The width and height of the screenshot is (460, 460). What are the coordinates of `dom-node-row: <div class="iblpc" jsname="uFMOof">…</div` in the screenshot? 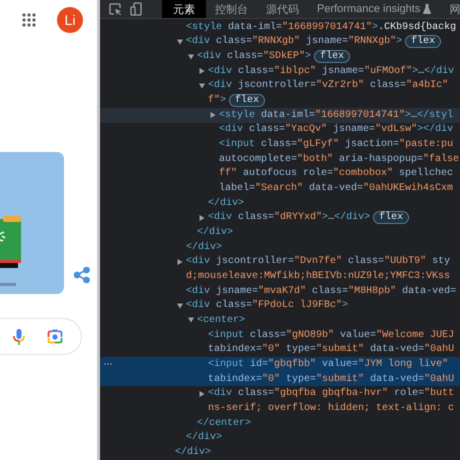 It's located at (280, 71).